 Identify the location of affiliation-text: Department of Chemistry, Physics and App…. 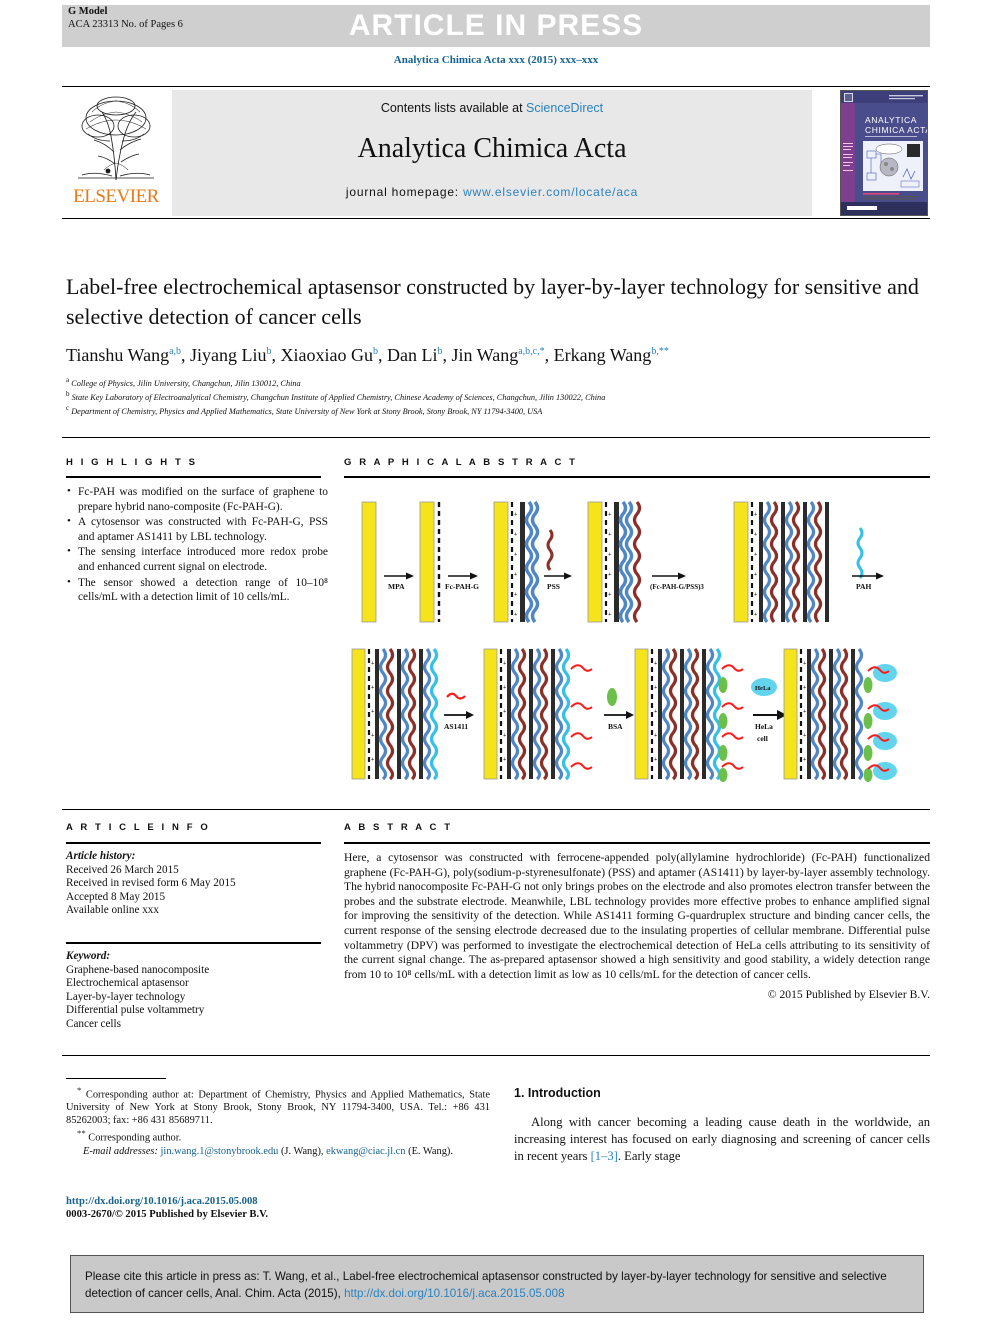
(307, 412).